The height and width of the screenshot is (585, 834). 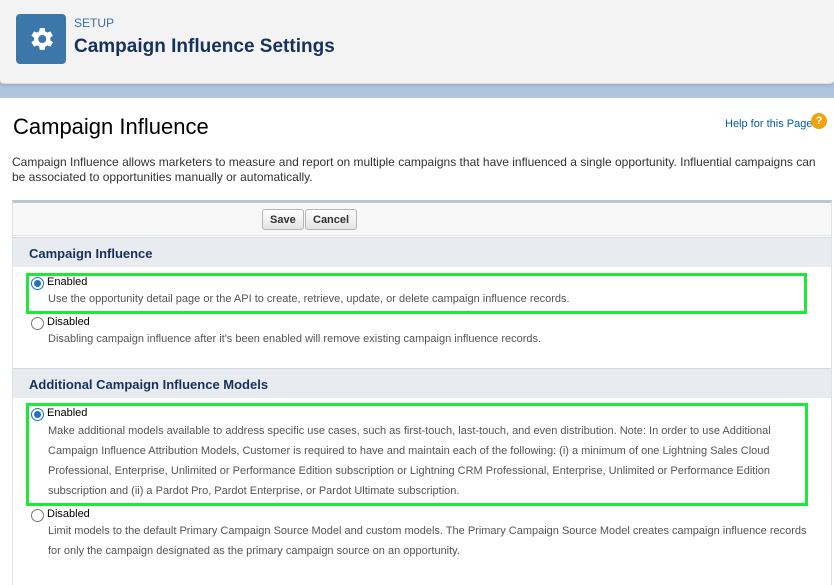 I want to click on section-title: Additional Campaign Influence Models, so click(x=149, y=384).